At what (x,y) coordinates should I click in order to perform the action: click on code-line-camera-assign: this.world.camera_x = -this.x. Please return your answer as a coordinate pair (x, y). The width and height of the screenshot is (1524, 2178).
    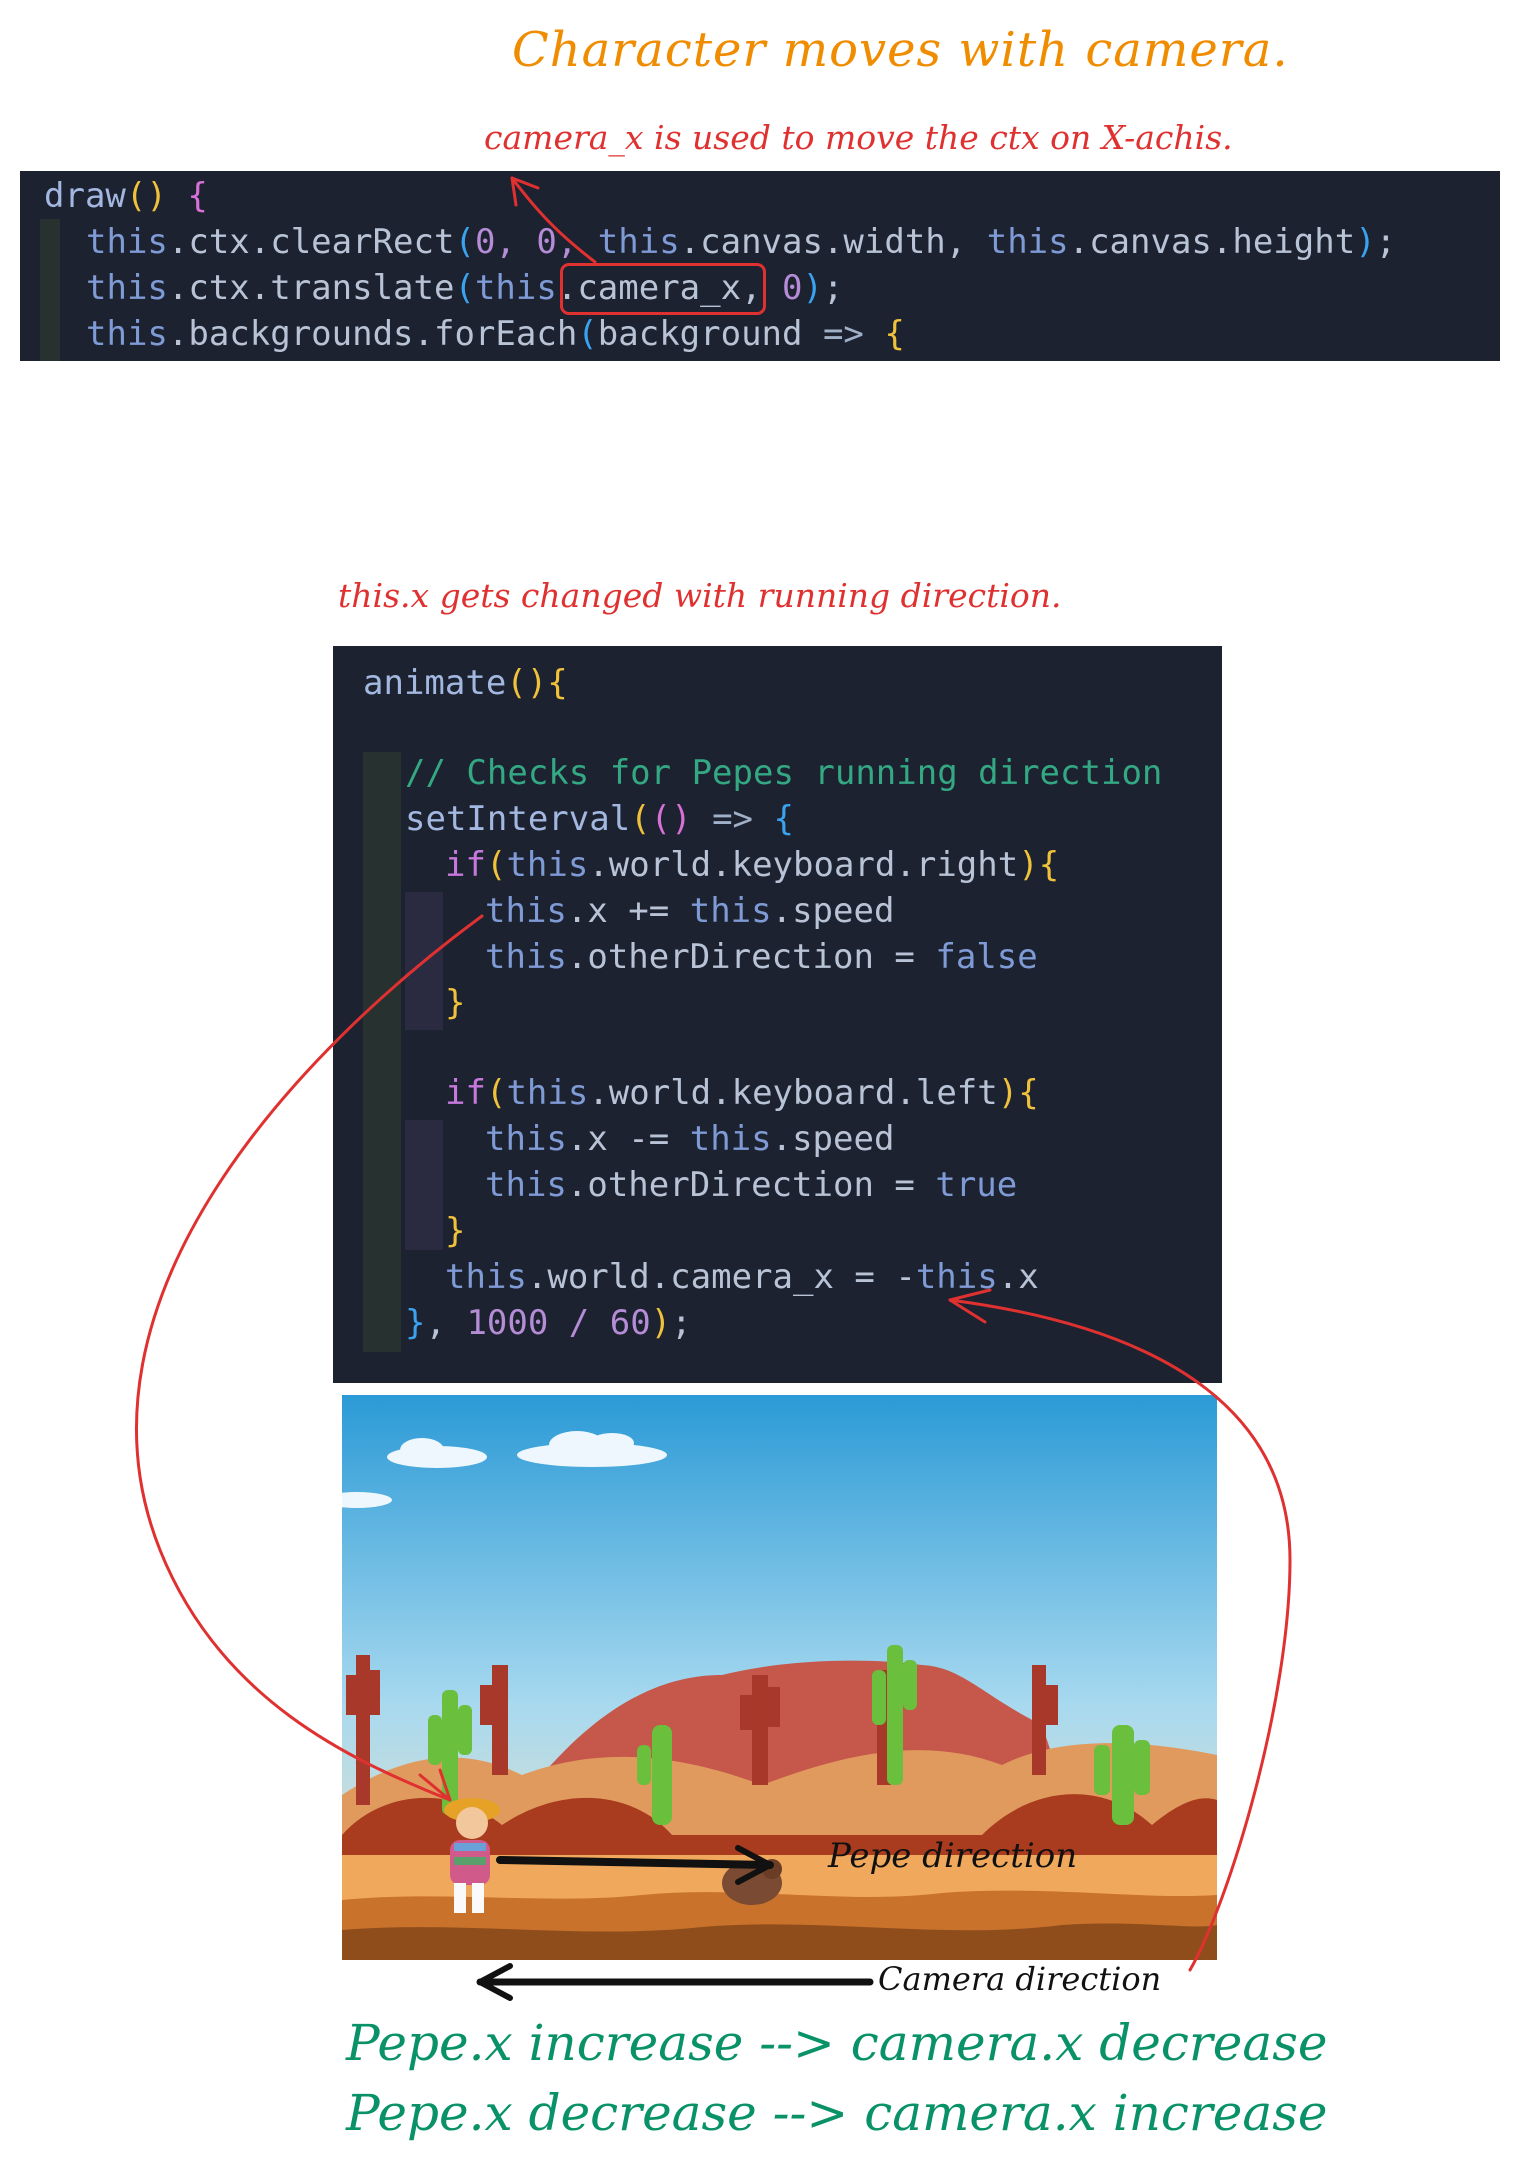
    Looking at the image, I should click on (742, 1277).